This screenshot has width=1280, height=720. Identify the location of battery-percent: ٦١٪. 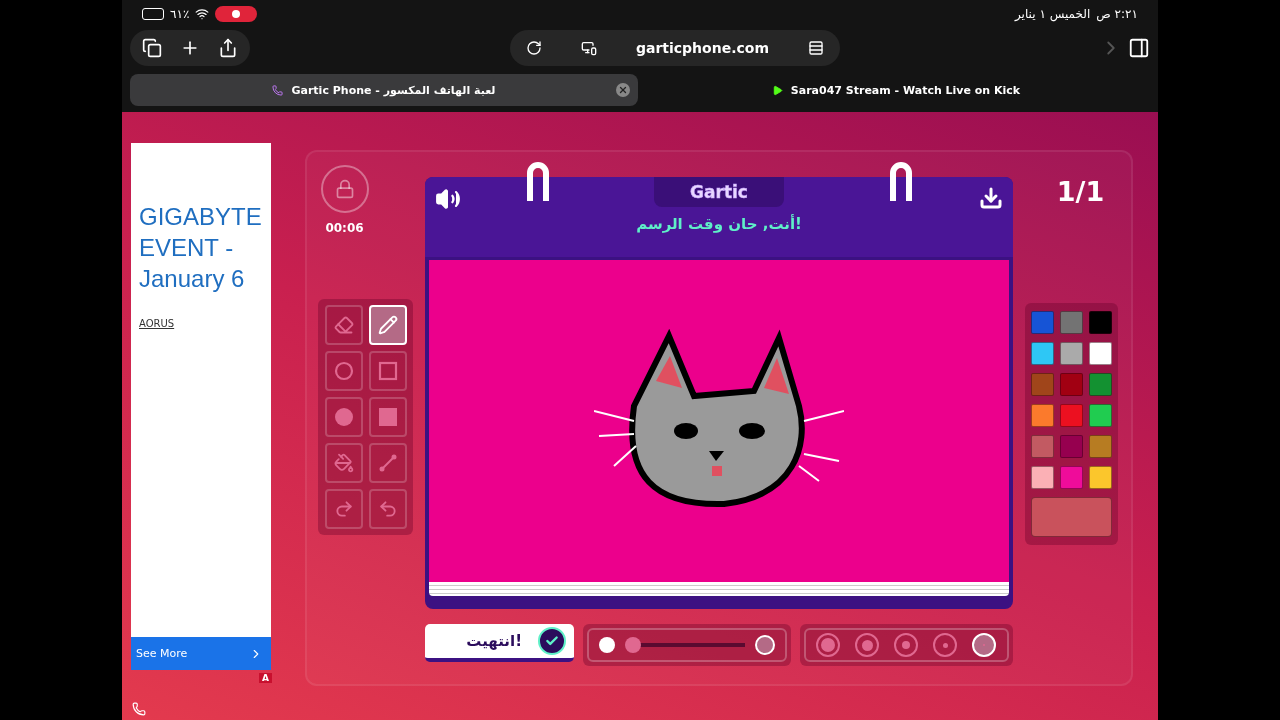
(180, 14).